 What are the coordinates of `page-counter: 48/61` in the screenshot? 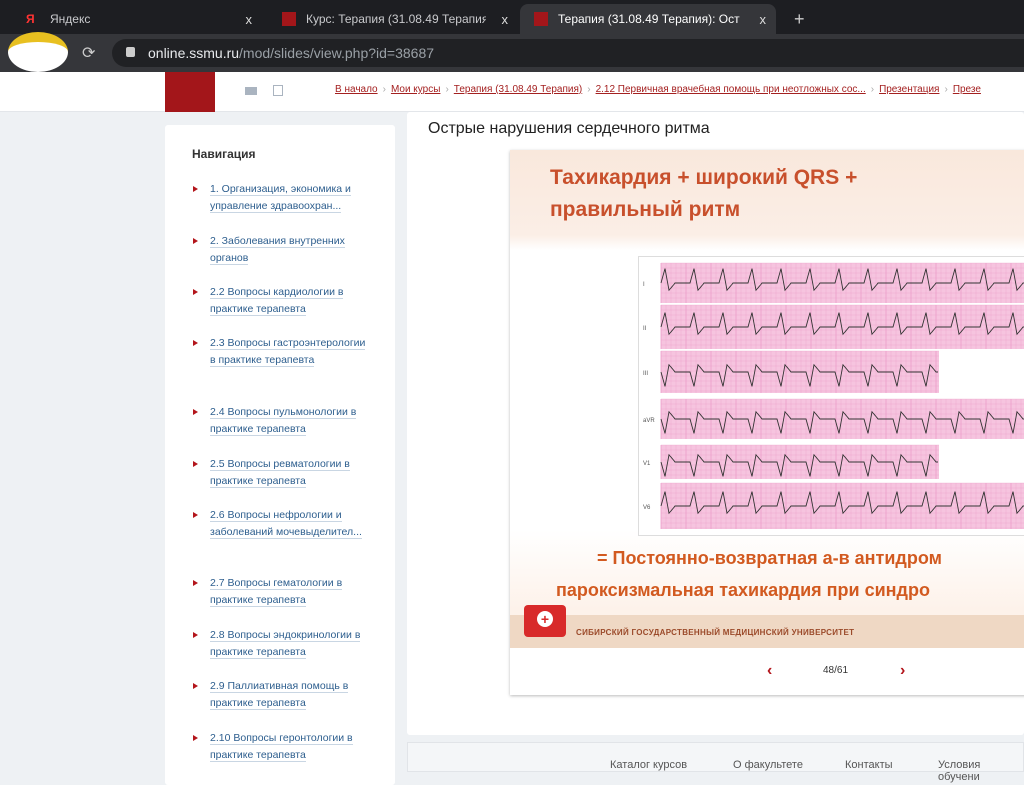 It's located at (836, 670).